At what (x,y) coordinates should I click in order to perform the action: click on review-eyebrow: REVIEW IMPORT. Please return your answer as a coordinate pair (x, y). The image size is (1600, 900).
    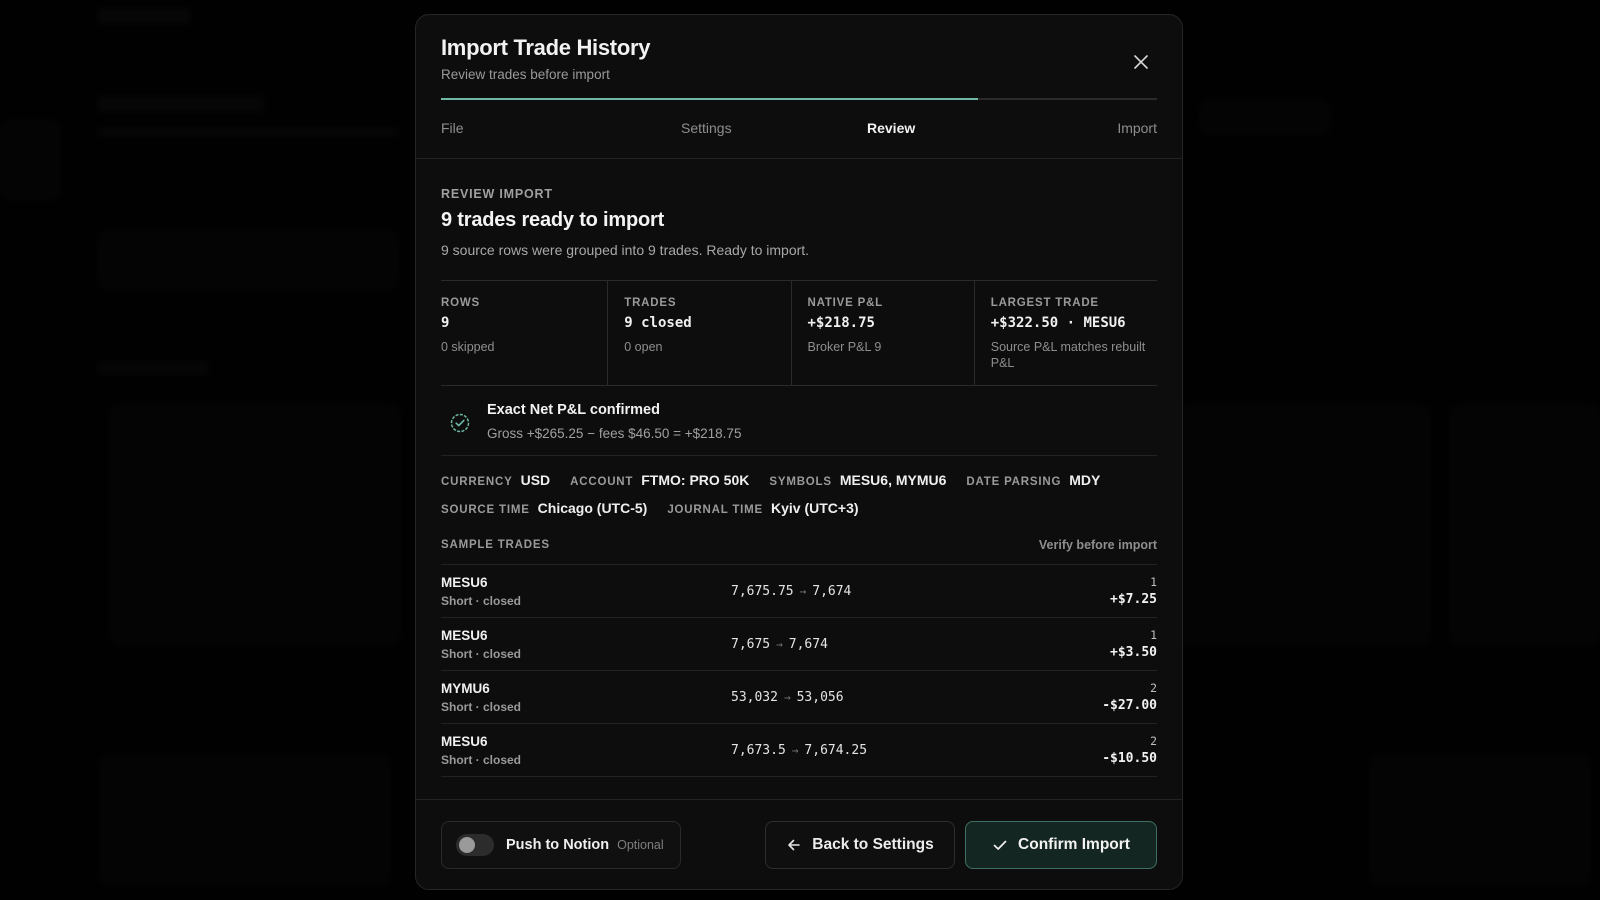
    Looking at the image, I should click on (497, 194).